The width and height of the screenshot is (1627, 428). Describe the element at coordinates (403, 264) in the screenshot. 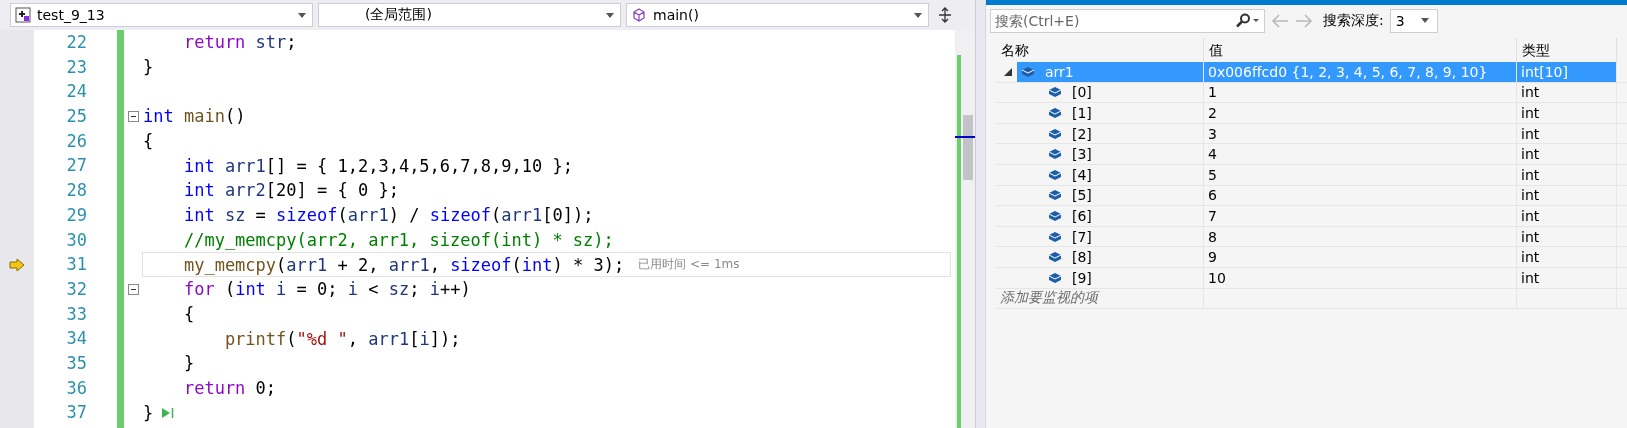

I see `code-line: my_memcpy(arr1 + 2, arr1, sizeof(int) * 3);` at that location.